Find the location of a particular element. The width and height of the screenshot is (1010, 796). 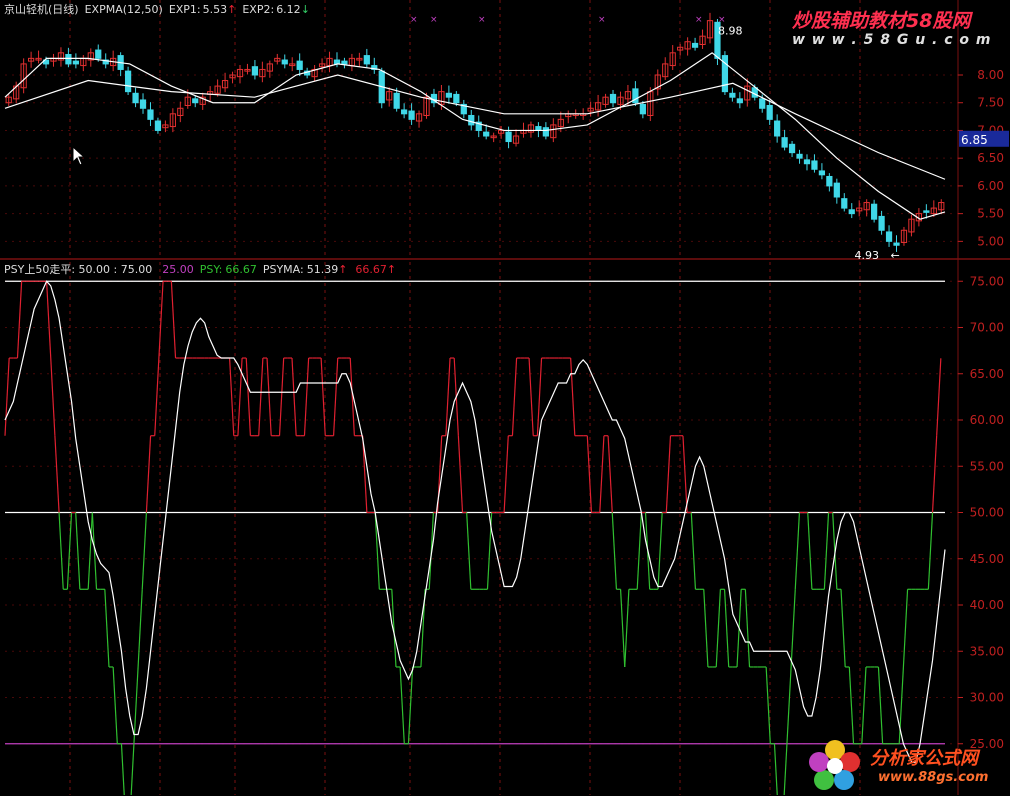

current-price-text: 6.85 is located at coordinates (974, 140).